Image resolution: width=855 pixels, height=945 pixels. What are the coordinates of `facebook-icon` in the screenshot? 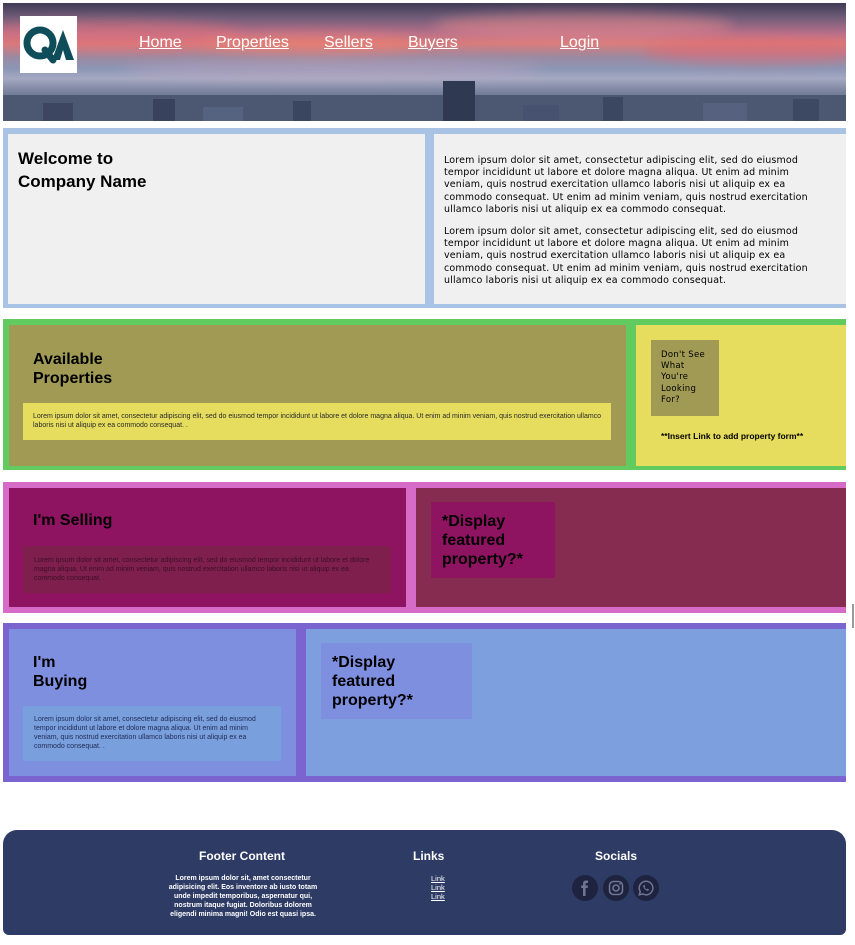 It's located at (585, 888).